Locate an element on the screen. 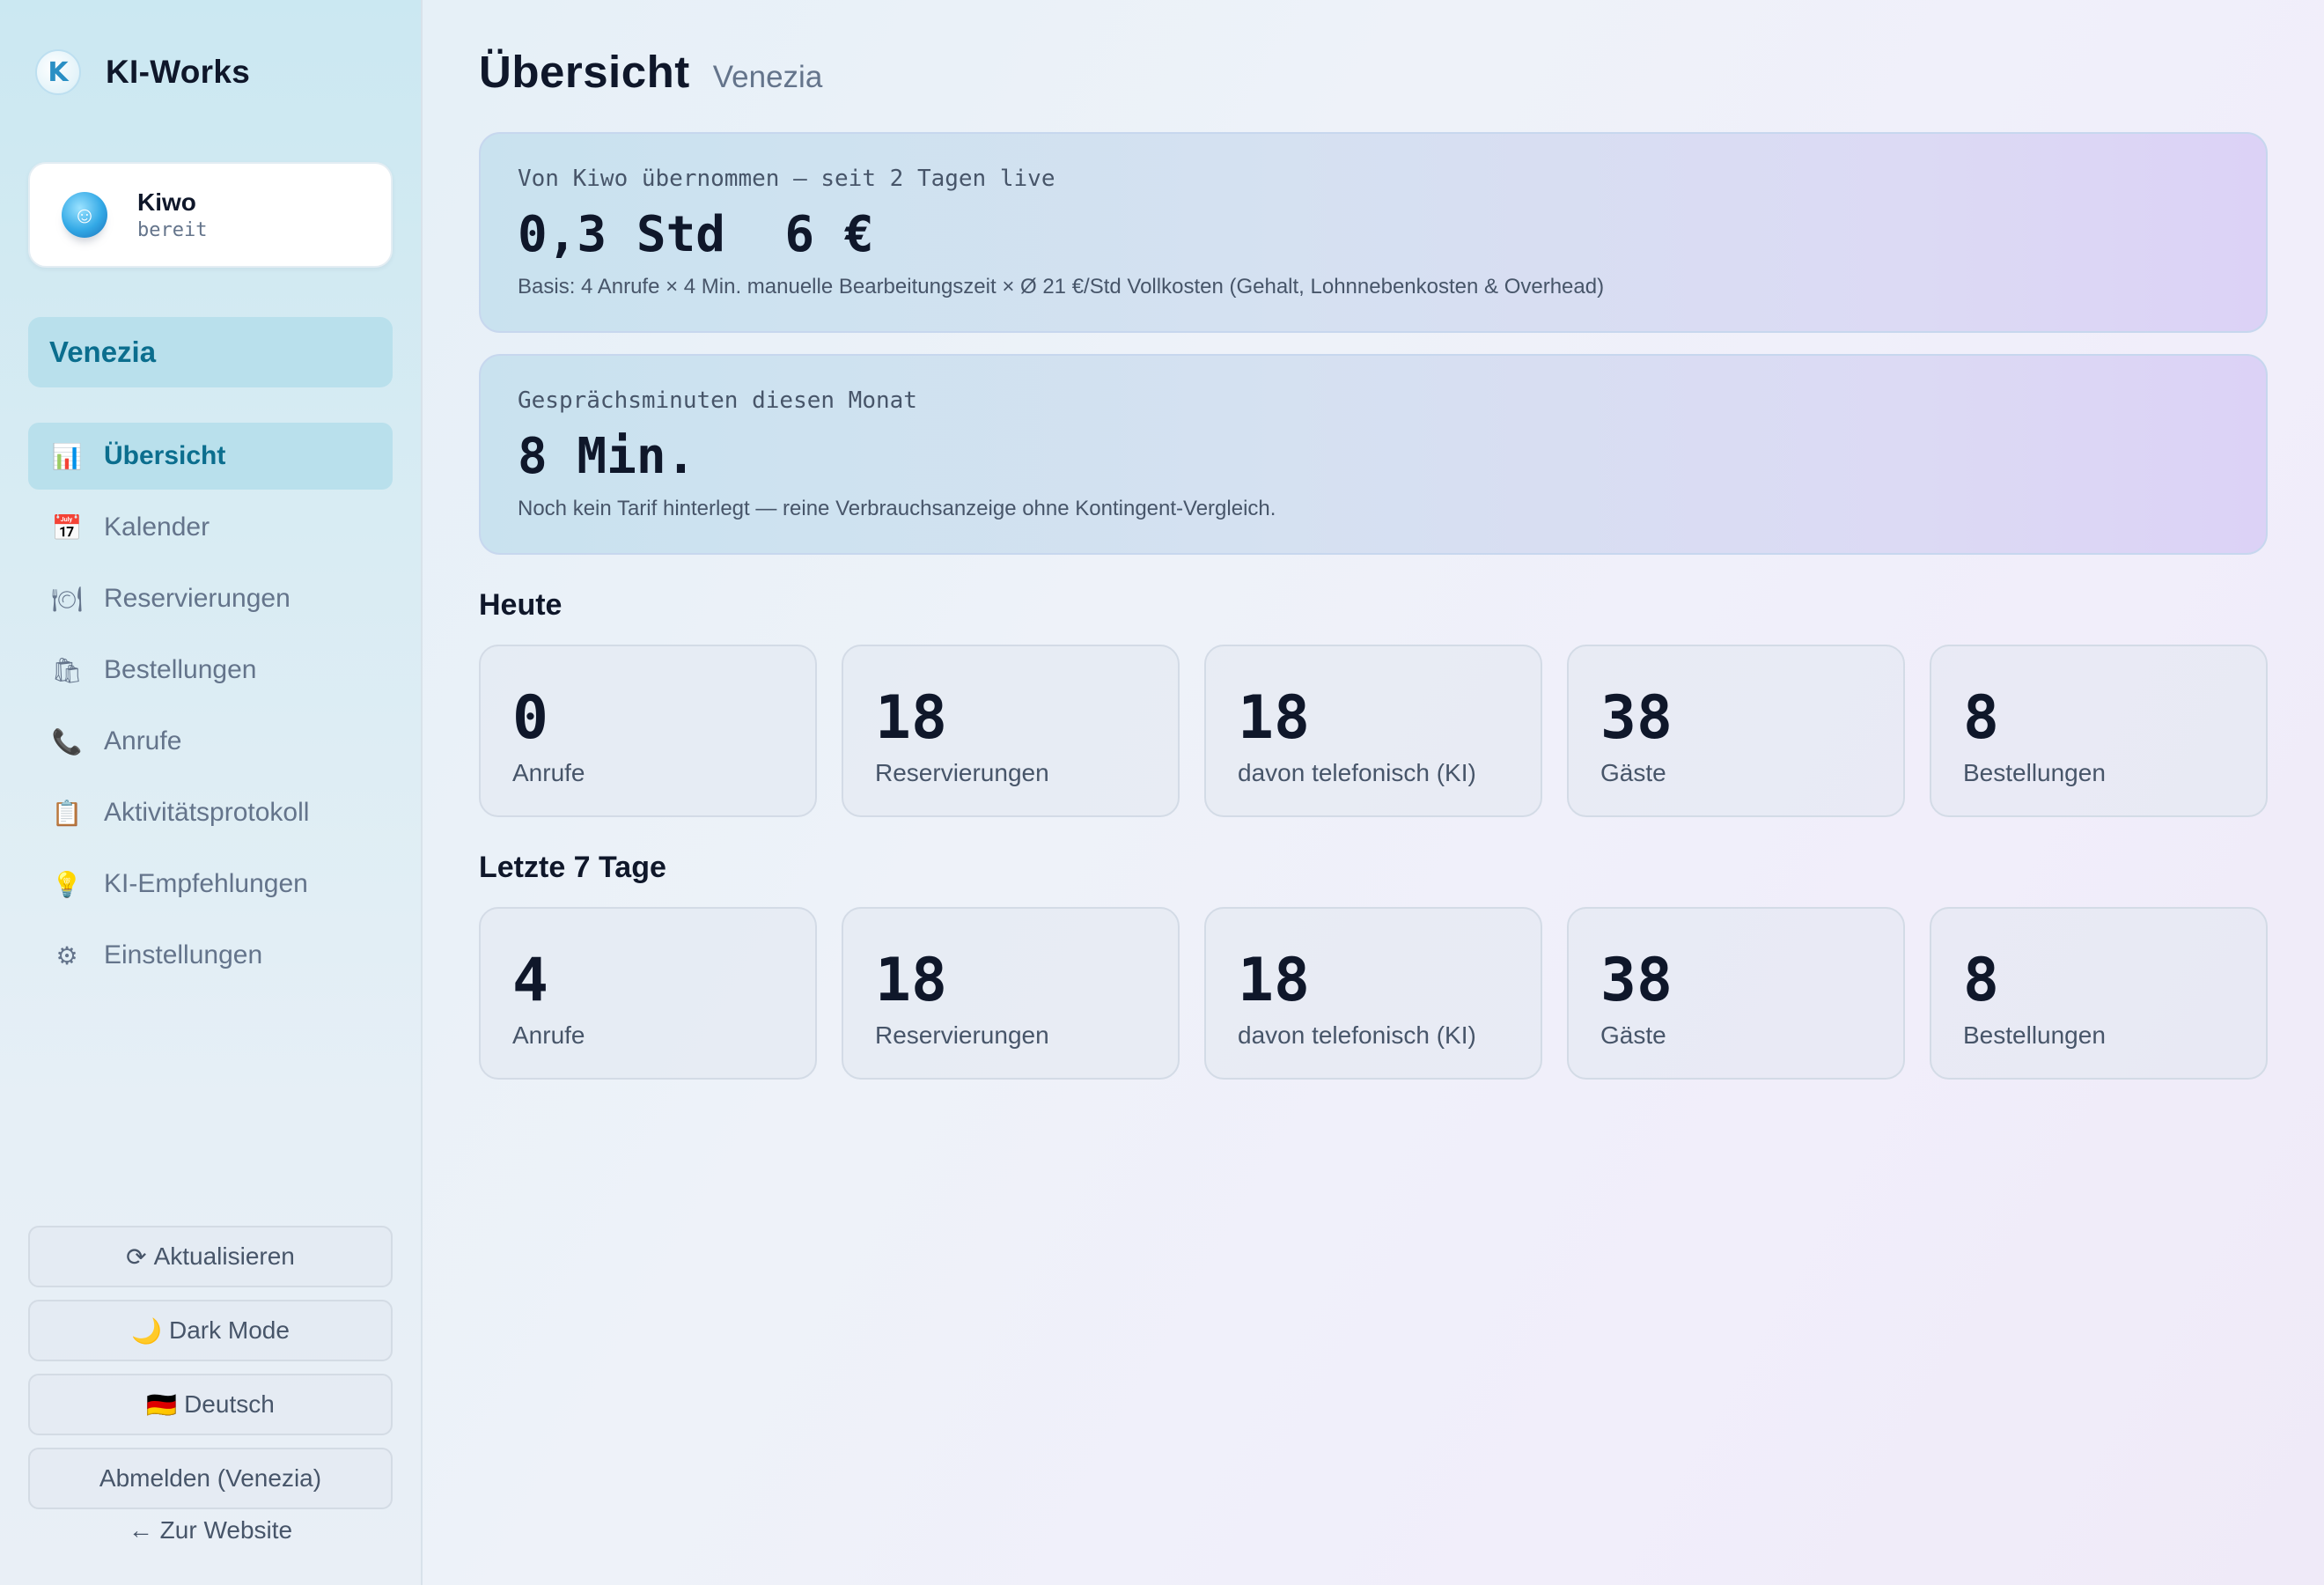  agent-status: bereit is located at coordinates (172, 230).